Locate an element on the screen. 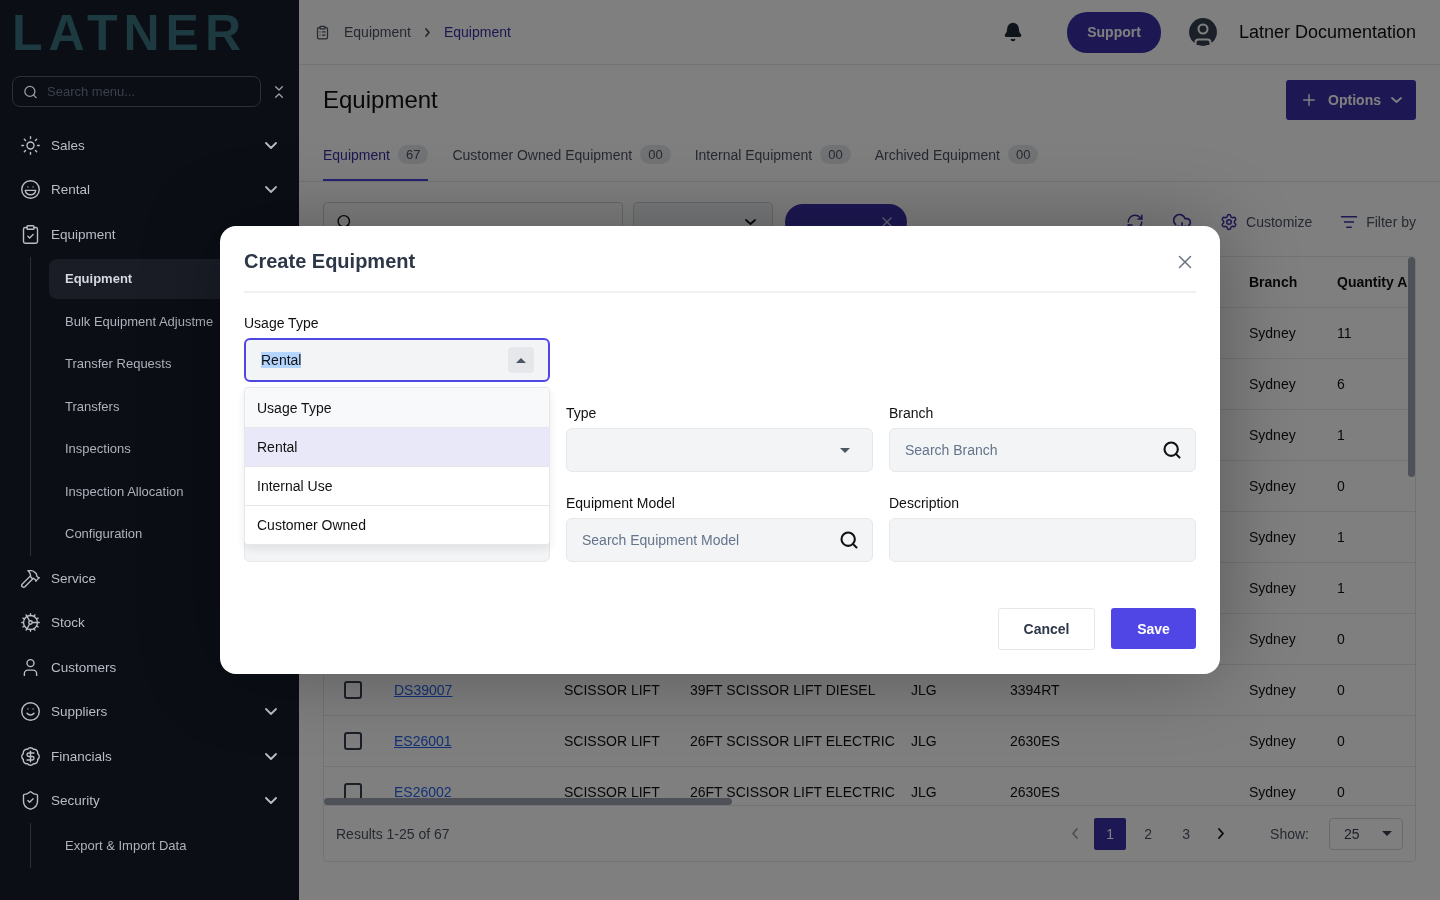 The width and height of the screenshot is (1440, 900). table-cell: 6 is located at coordinates (1341, 383).